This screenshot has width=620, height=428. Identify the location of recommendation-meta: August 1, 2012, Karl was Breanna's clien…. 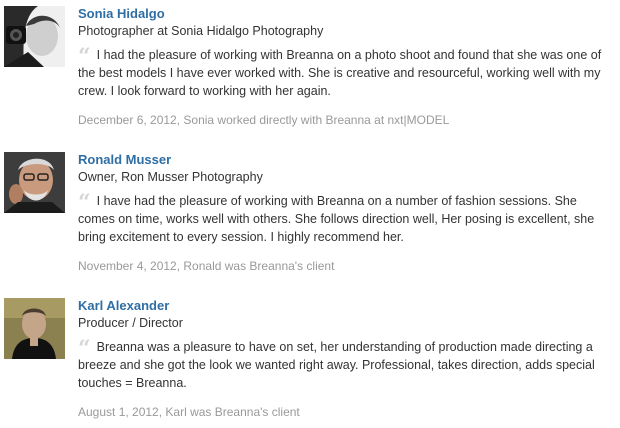
(189, 412).